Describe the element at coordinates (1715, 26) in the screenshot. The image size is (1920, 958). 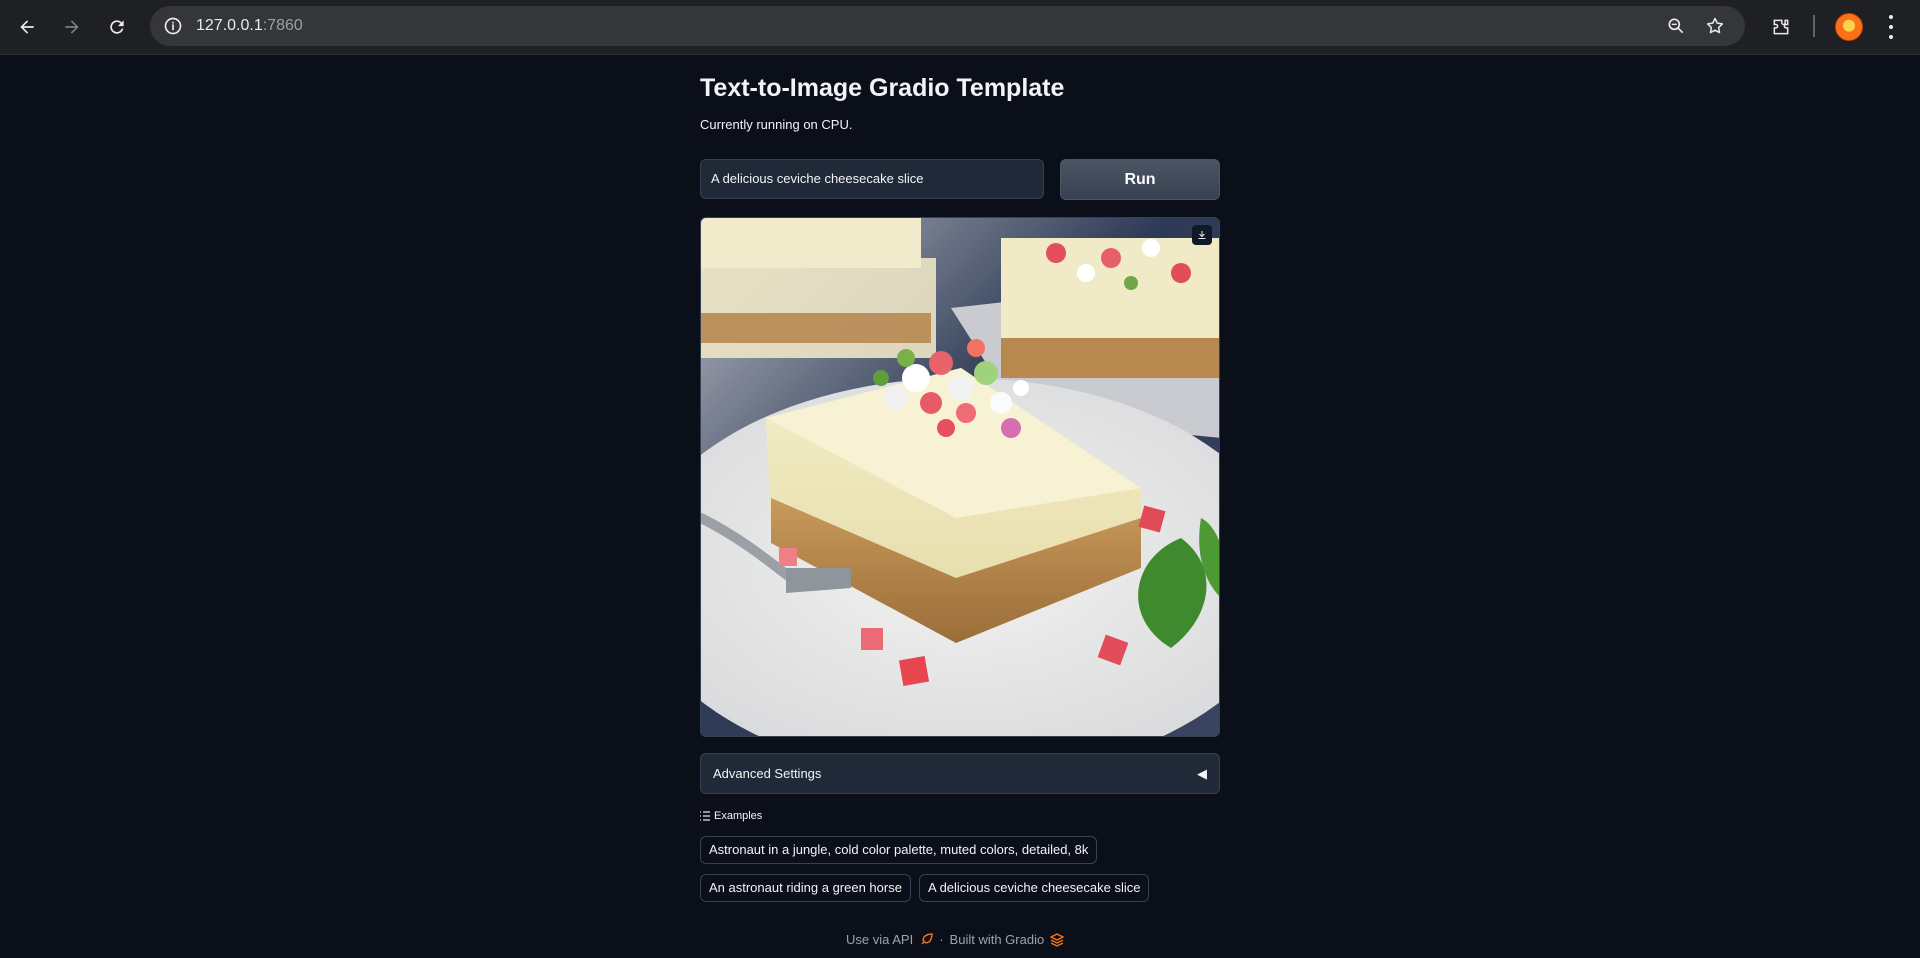
I see `bookmark-star-icon` at that location.